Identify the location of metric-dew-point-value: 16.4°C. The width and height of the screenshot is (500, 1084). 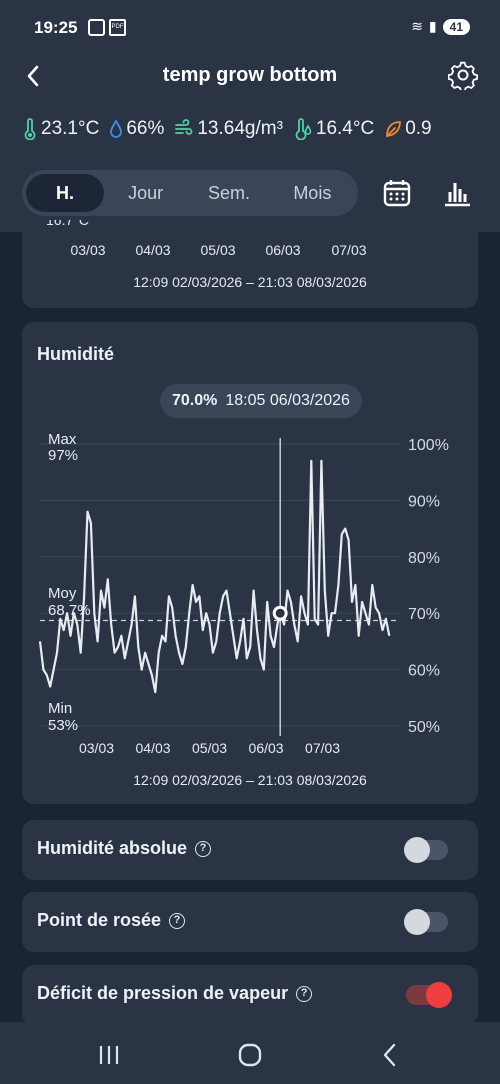
(345, 128).